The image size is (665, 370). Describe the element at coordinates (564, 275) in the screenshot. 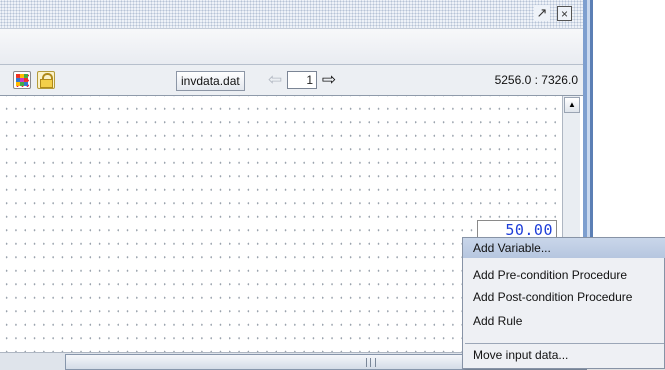

I see `menu-item-add-pre-condition-procedure: Add Pre-condition Procedure` at that location.